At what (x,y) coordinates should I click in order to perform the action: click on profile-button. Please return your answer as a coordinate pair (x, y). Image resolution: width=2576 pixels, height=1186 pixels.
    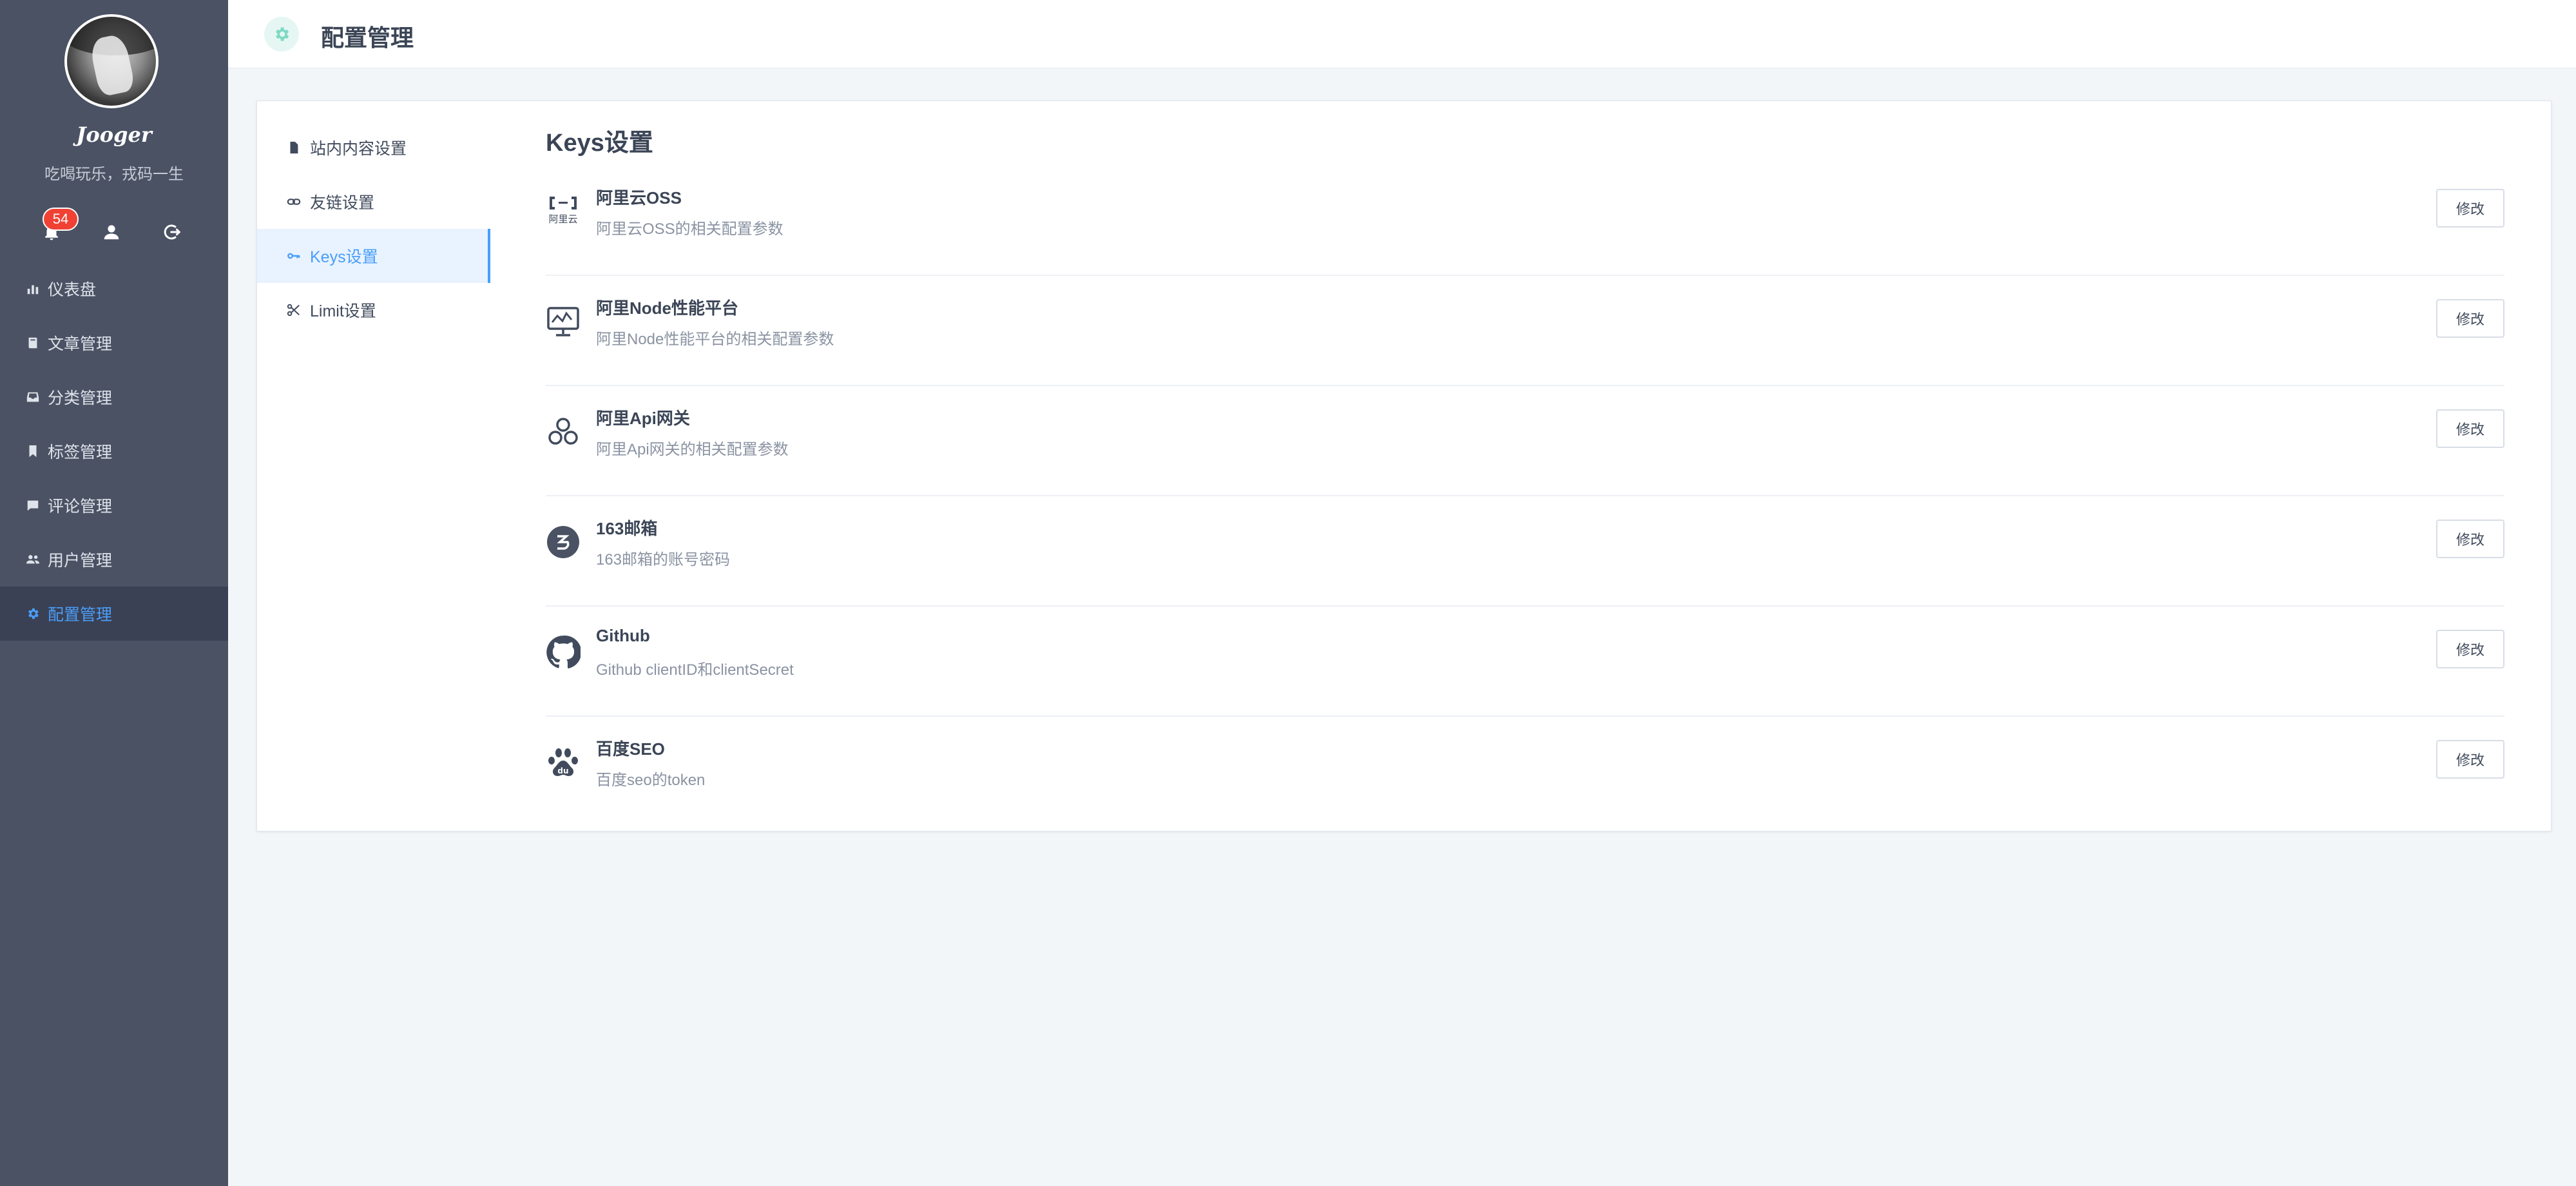
    Looking at the image, I should click on (111, 232).